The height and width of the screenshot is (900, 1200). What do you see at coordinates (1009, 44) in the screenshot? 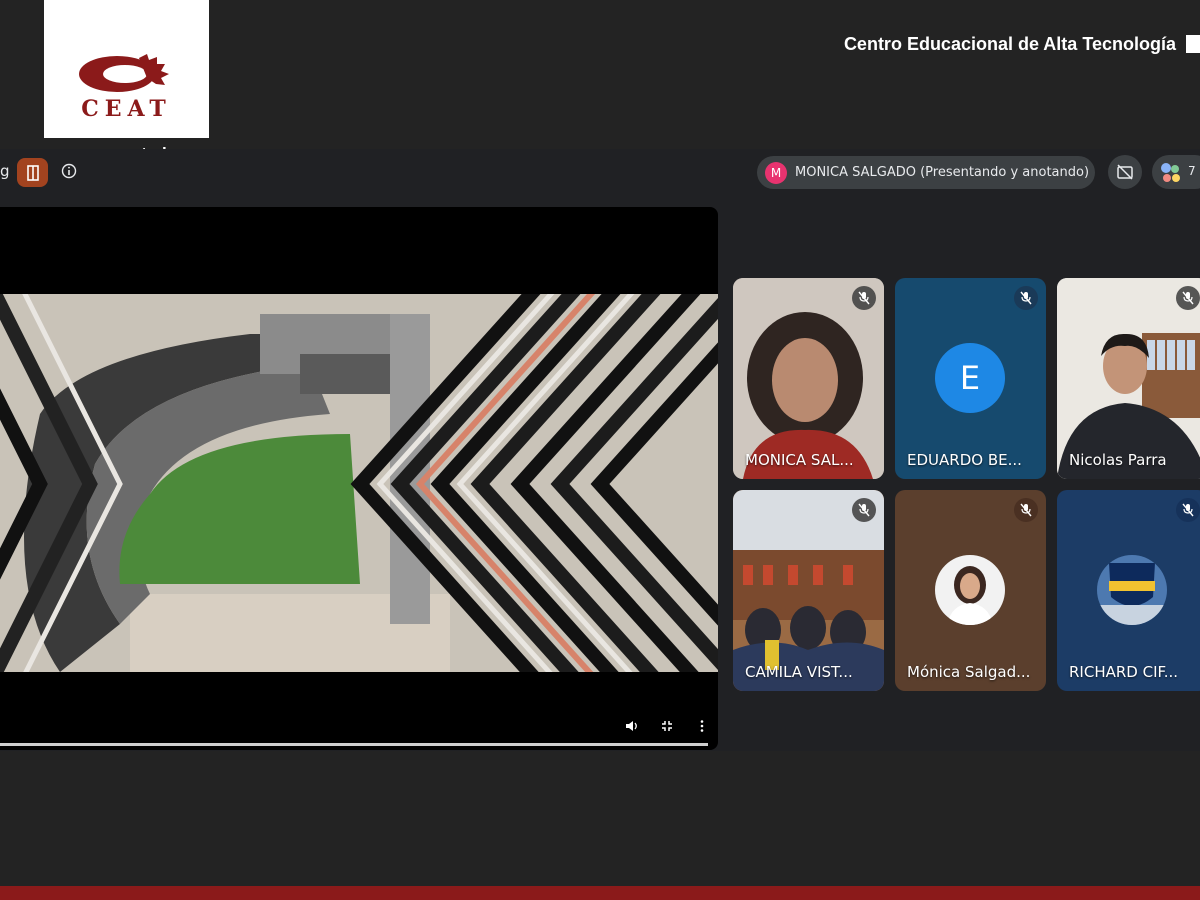
I see `org-name: Centro Educacional de Alta Tecnología` at bounding box center [1009, 44].